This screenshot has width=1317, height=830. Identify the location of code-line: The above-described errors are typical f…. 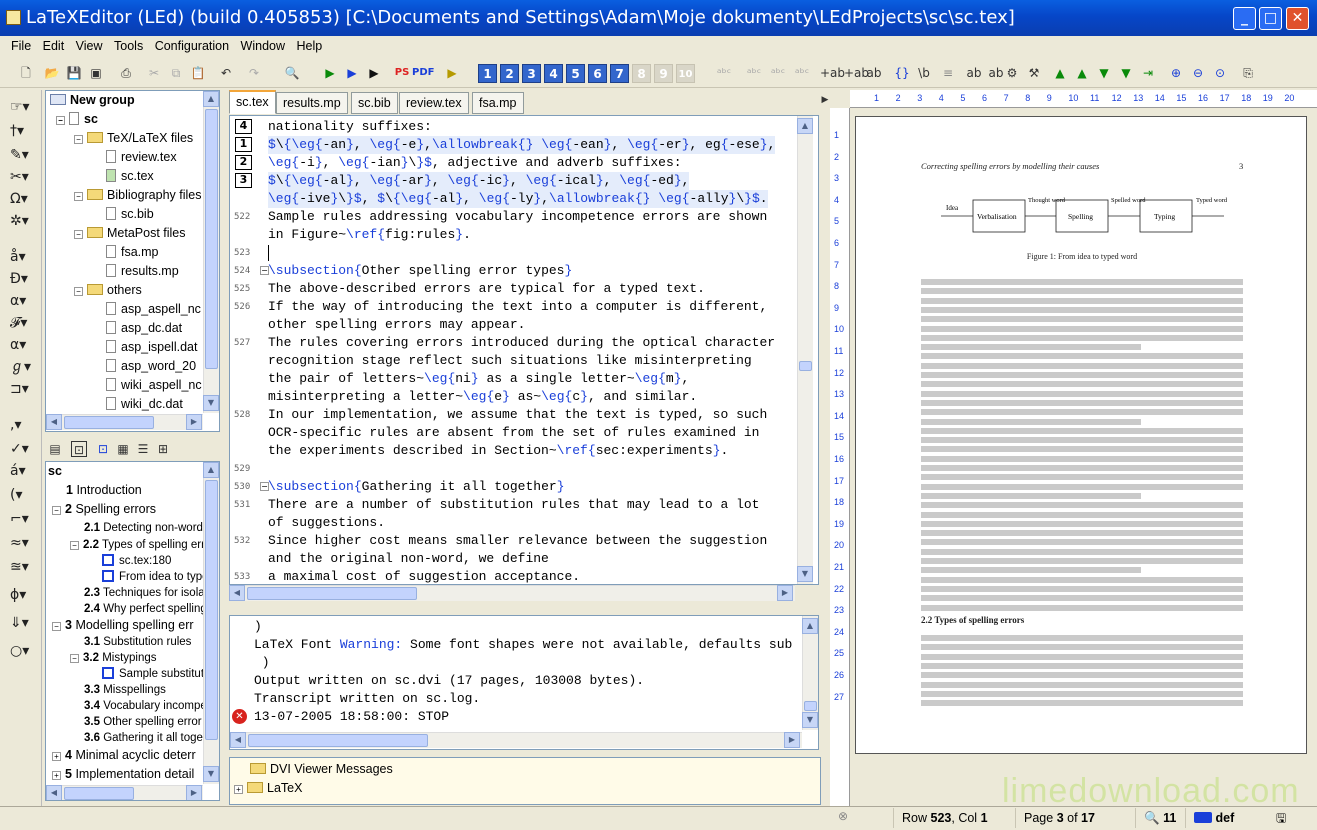
(486, 289).